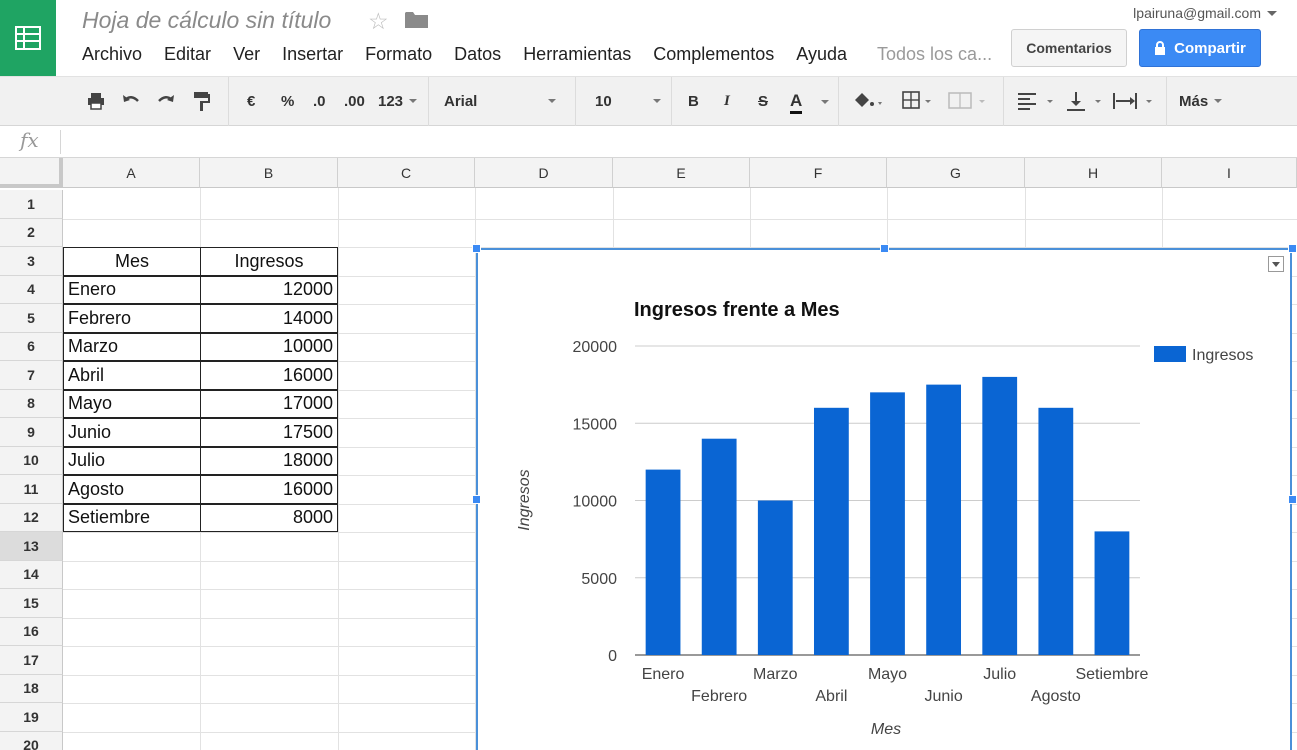 Image resolution: width=1297 pixels, height=750 pixels. What do you see at coordinates (31, 740) in the screenshot?
I see `row-header: 20` at bounding box center [31, 740].